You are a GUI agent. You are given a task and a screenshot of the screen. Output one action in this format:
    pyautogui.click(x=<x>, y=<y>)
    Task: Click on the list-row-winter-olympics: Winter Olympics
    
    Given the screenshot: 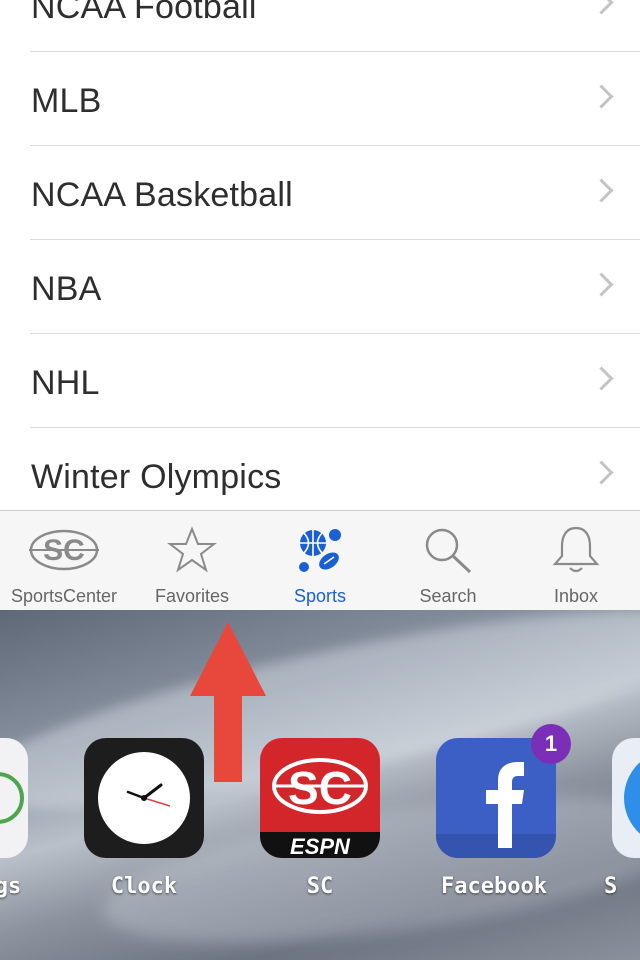 What is the action you would take?
    pyautogui.click(x=320, y=469)
    